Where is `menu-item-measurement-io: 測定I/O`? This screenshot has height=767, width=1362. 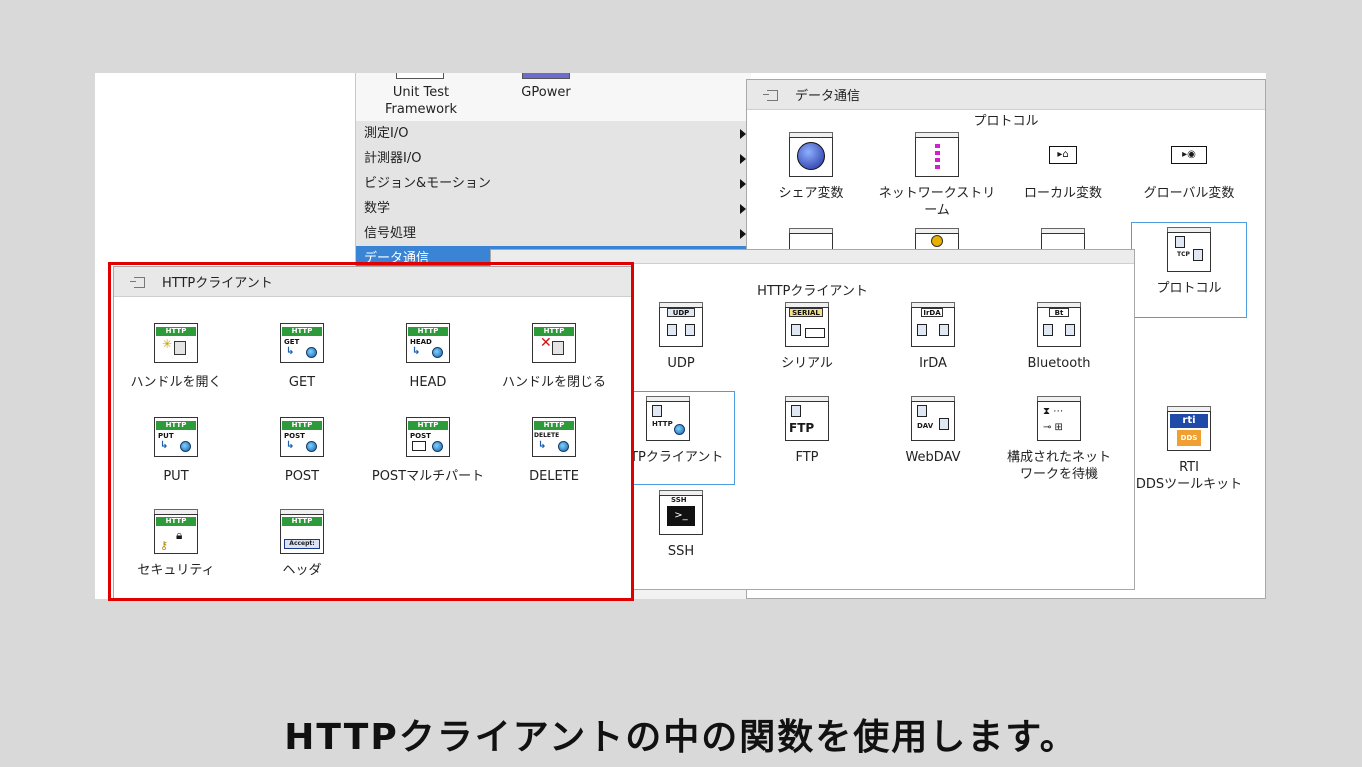 menu-item-measurement-io: 測定I/O is located at coordinates (553, 133).